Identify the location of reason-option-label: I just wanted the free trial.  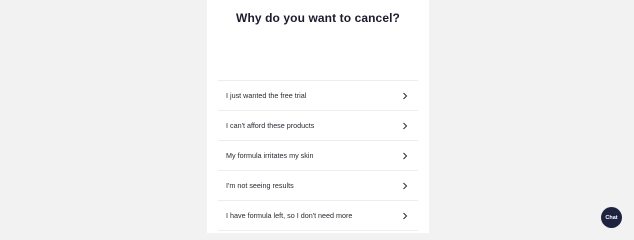
(266, 95).